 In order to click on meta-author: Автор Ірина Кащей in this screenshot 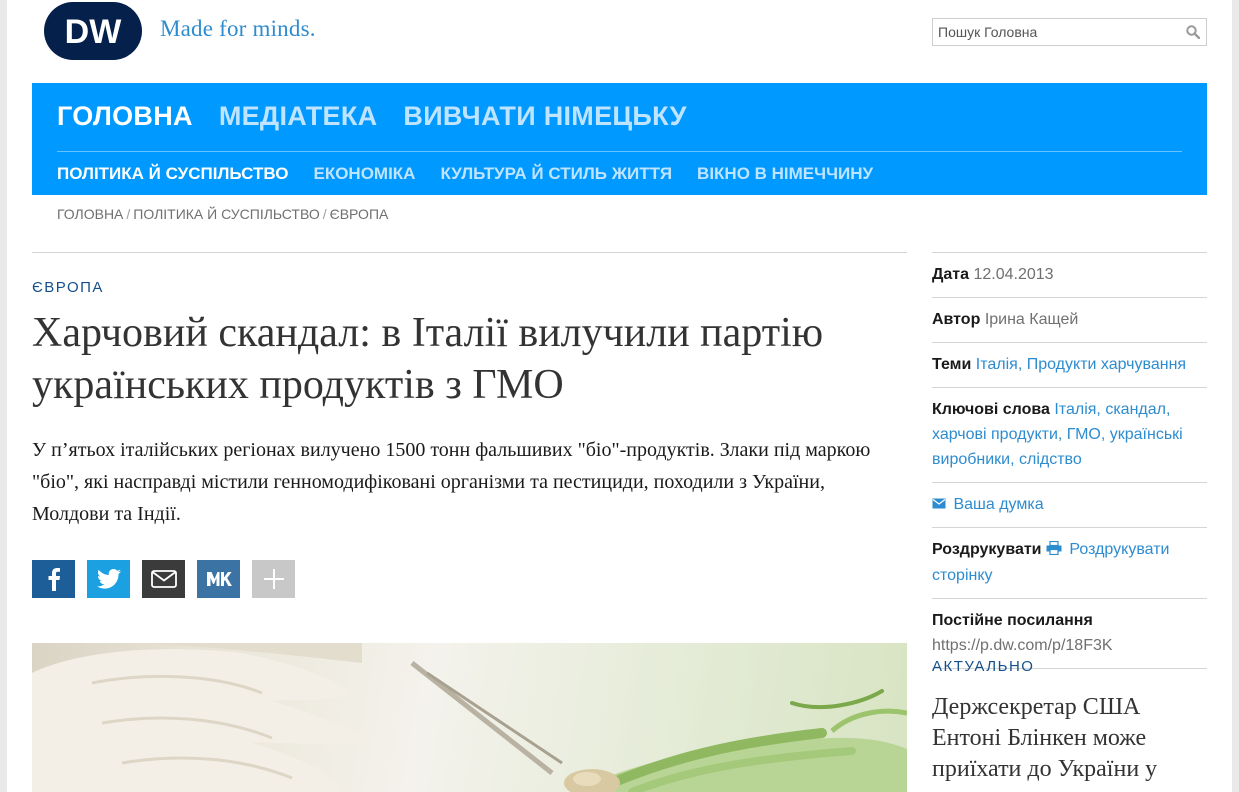, I will do `click(1069, 319)`.